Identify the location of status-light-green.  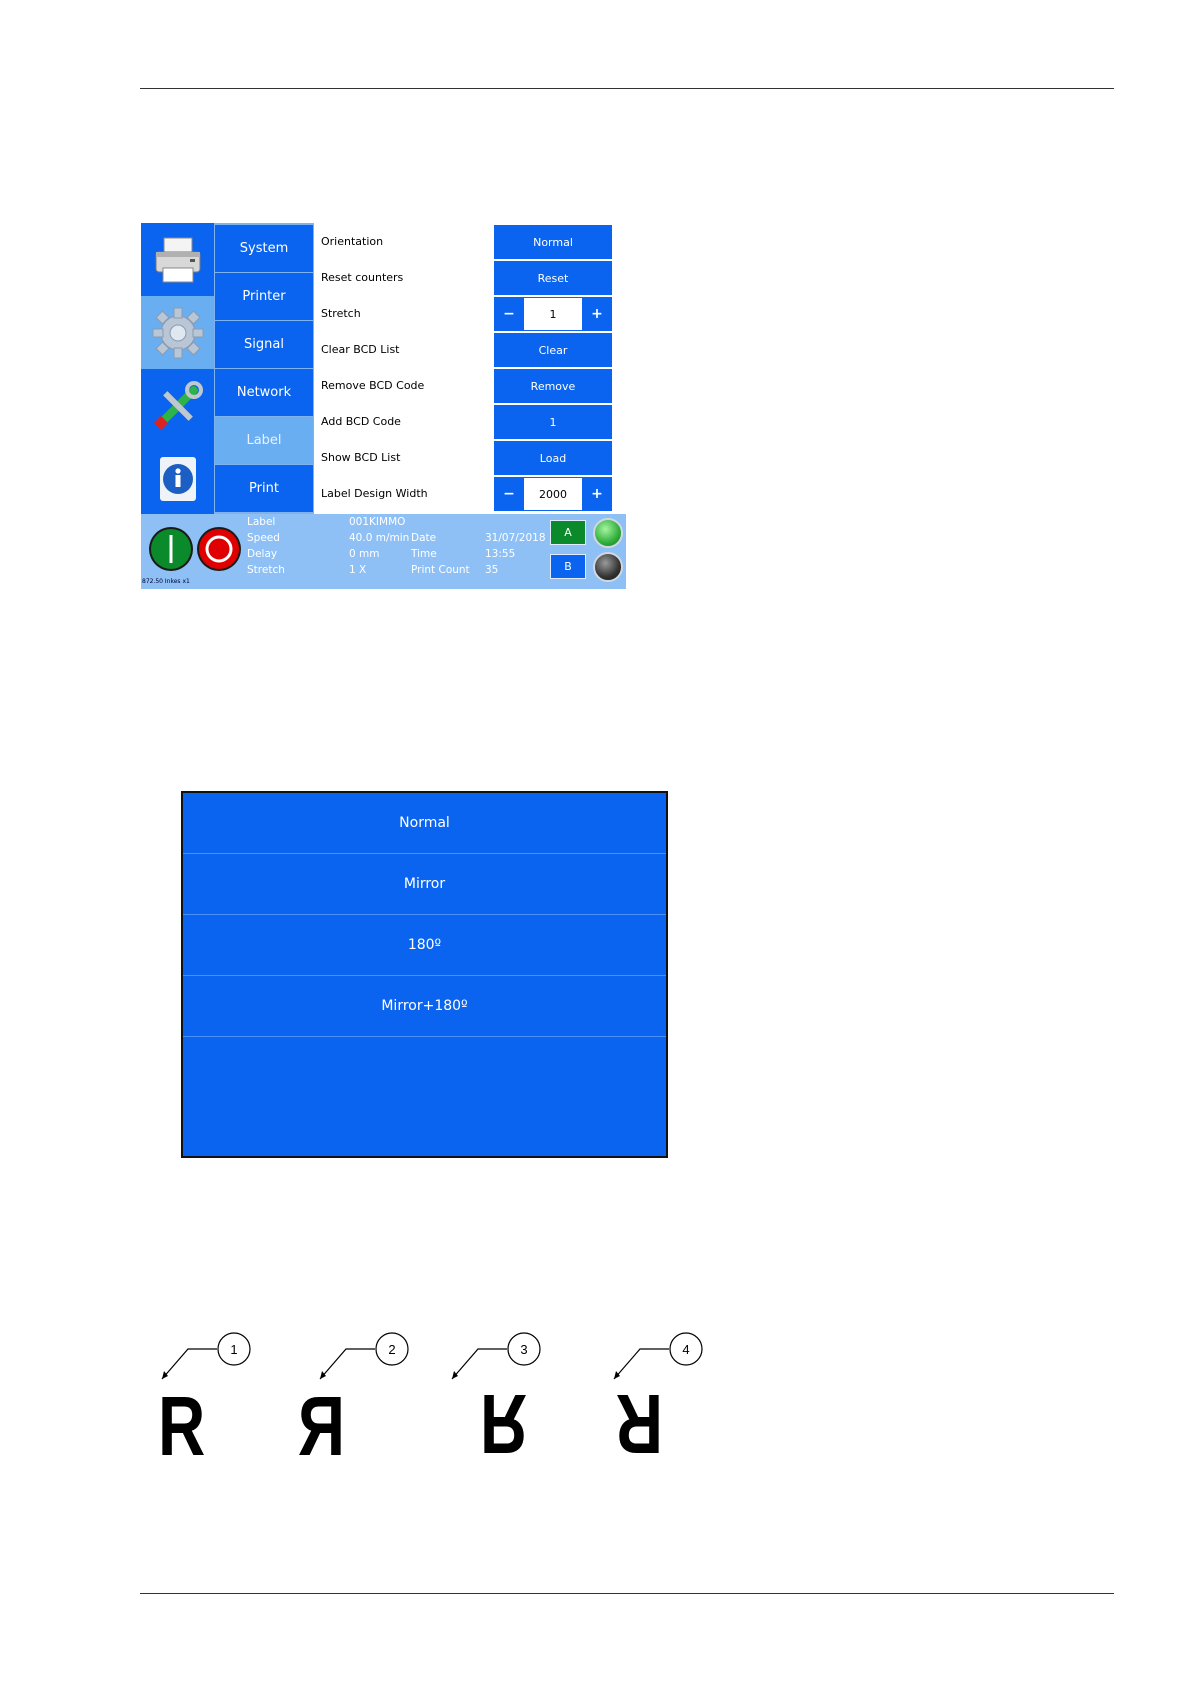
(608, 533).